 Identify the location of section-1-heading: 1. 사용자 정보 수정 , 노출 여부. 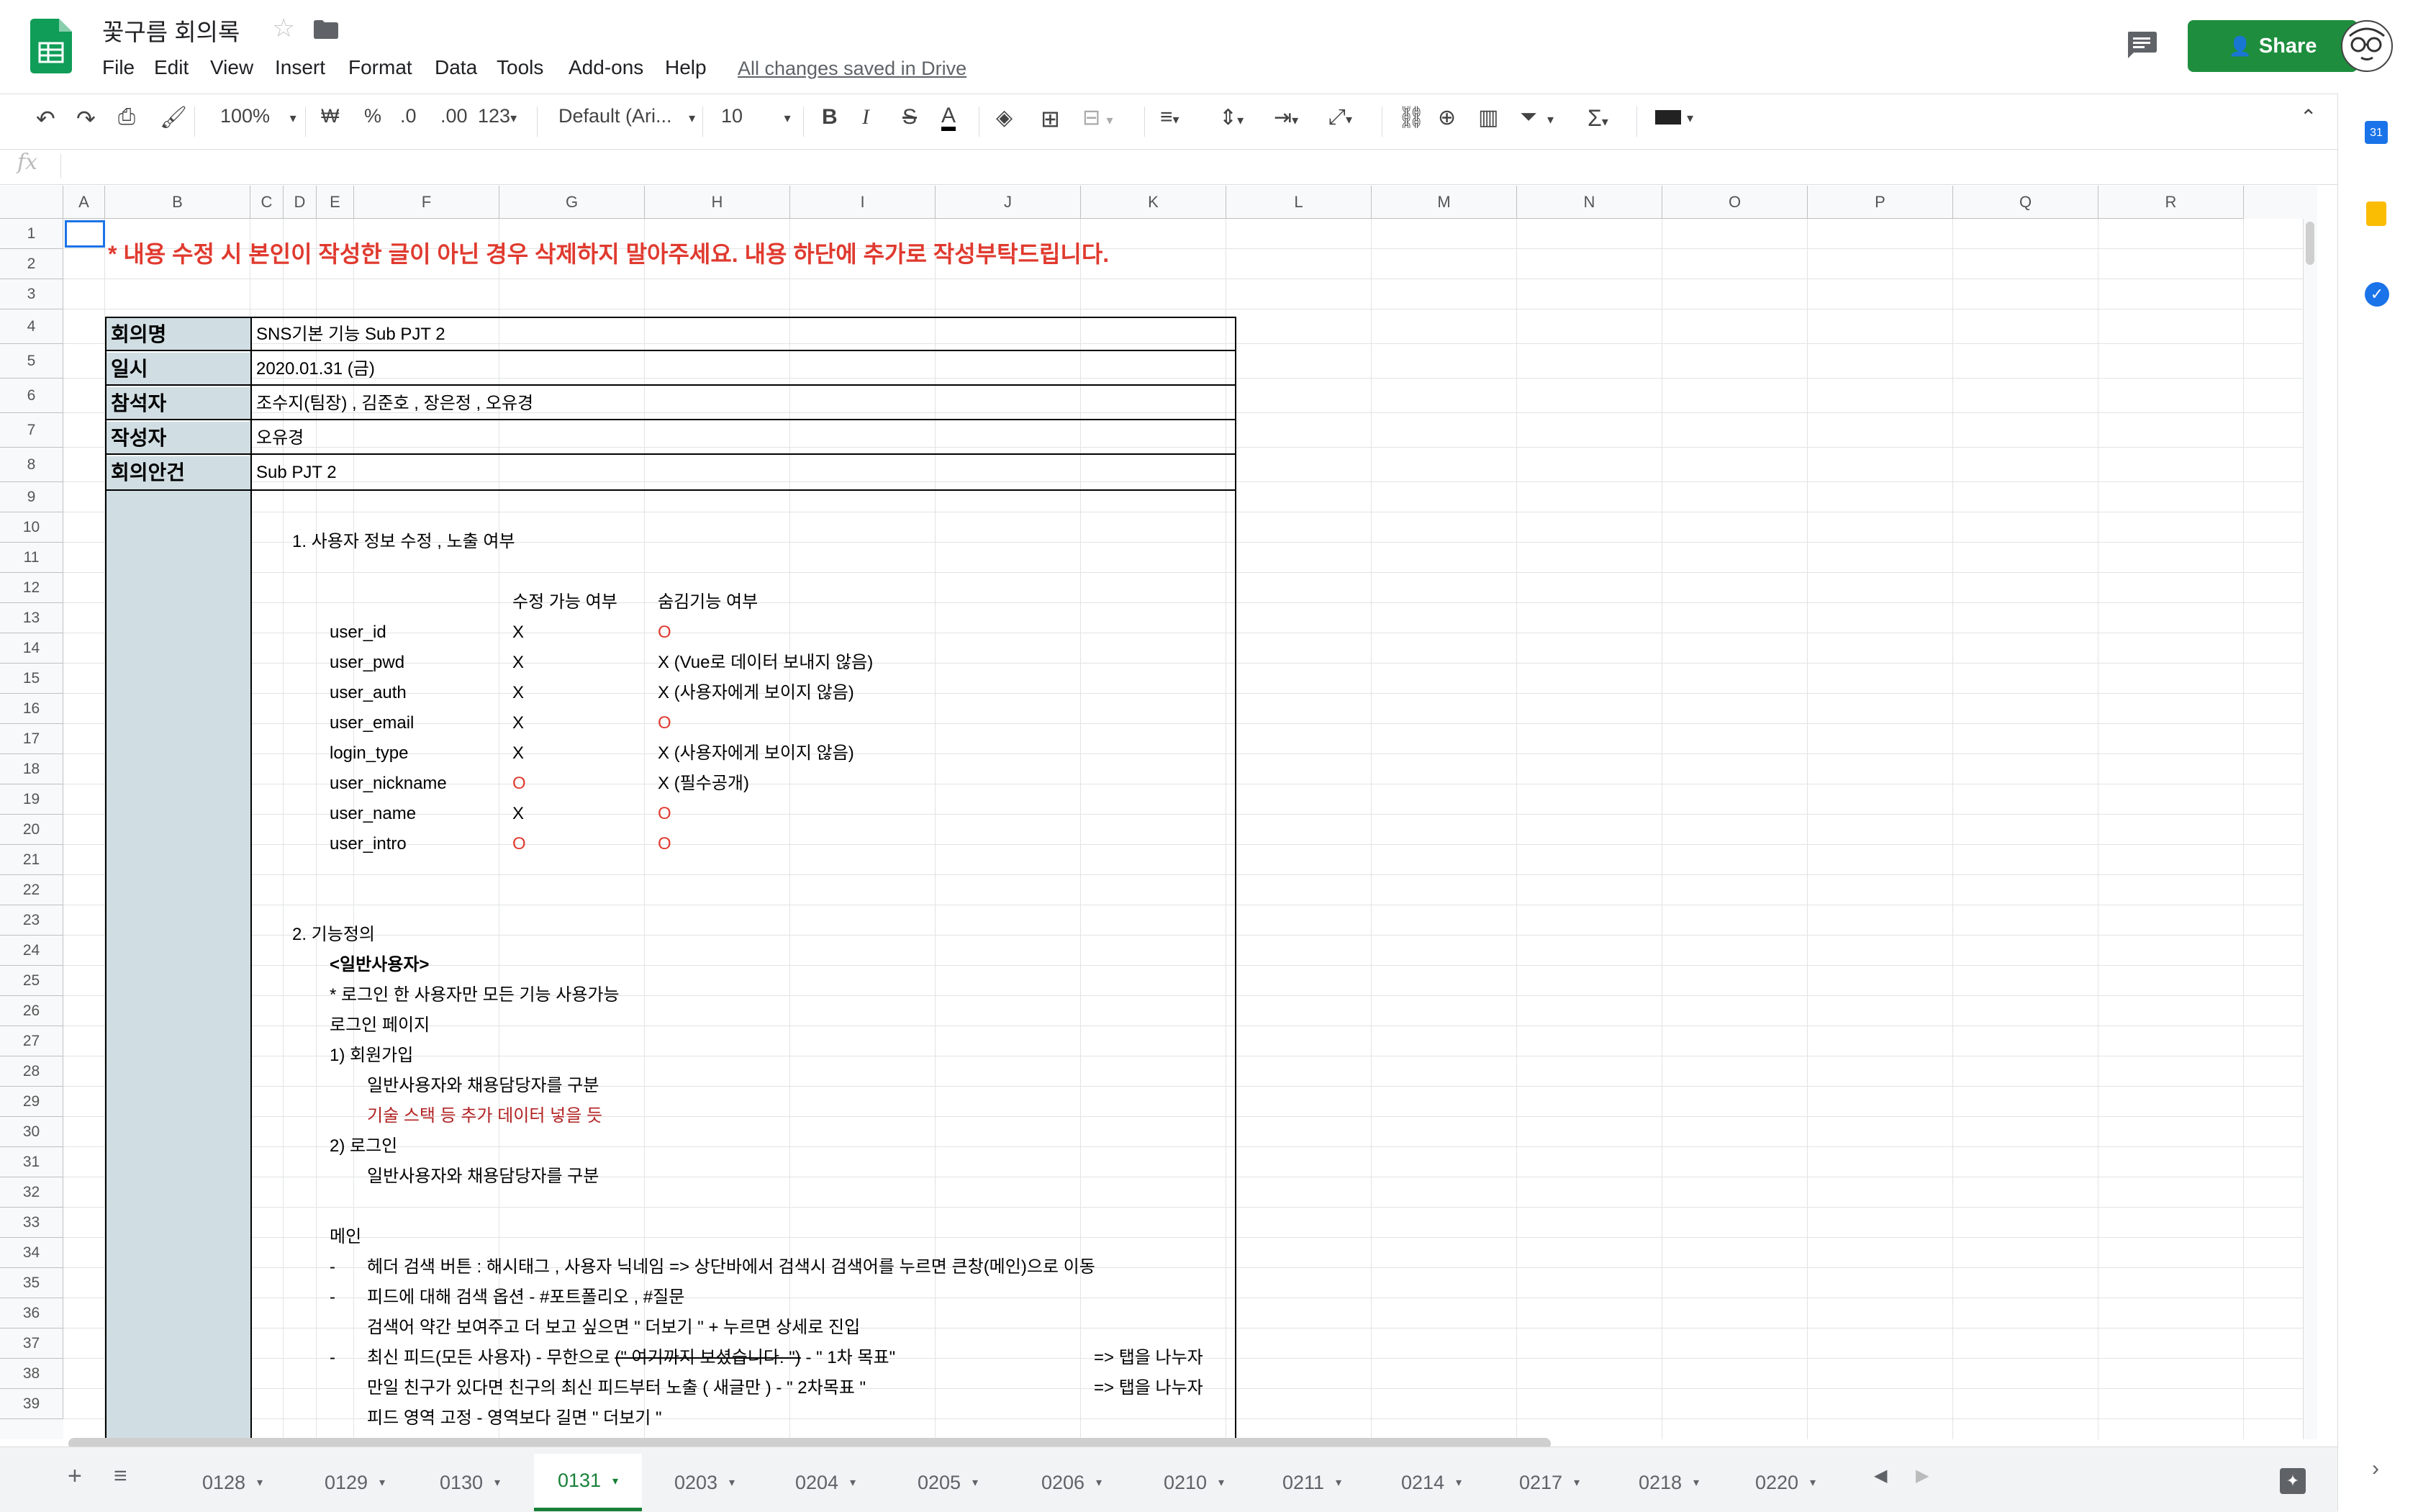
(404, 542).